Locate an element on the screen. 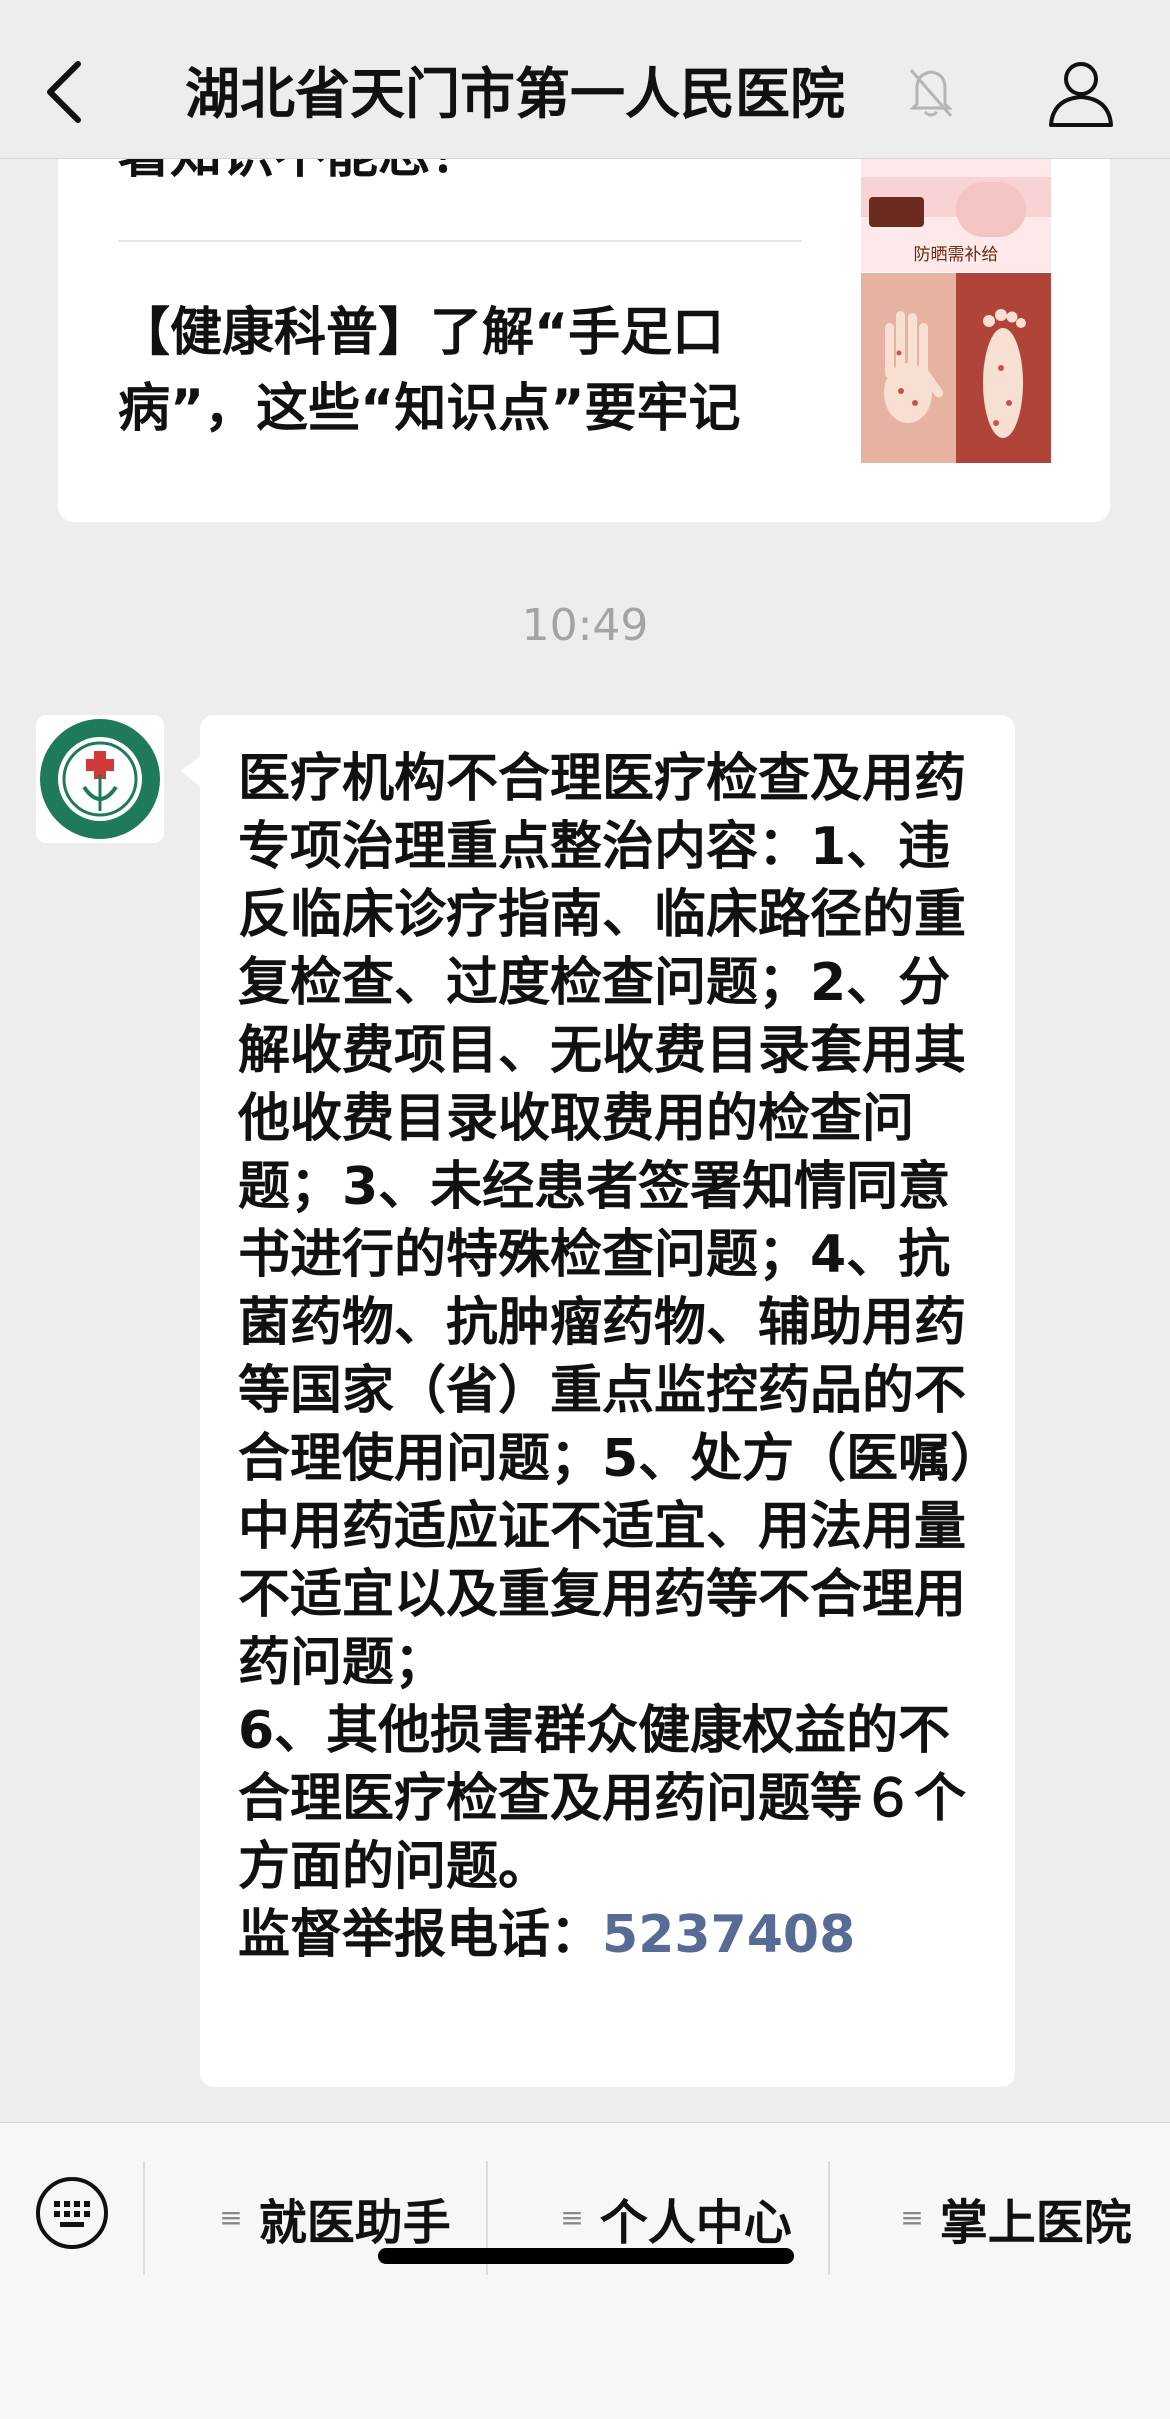  chevron-left-icon is located at coordinates (64, 92).